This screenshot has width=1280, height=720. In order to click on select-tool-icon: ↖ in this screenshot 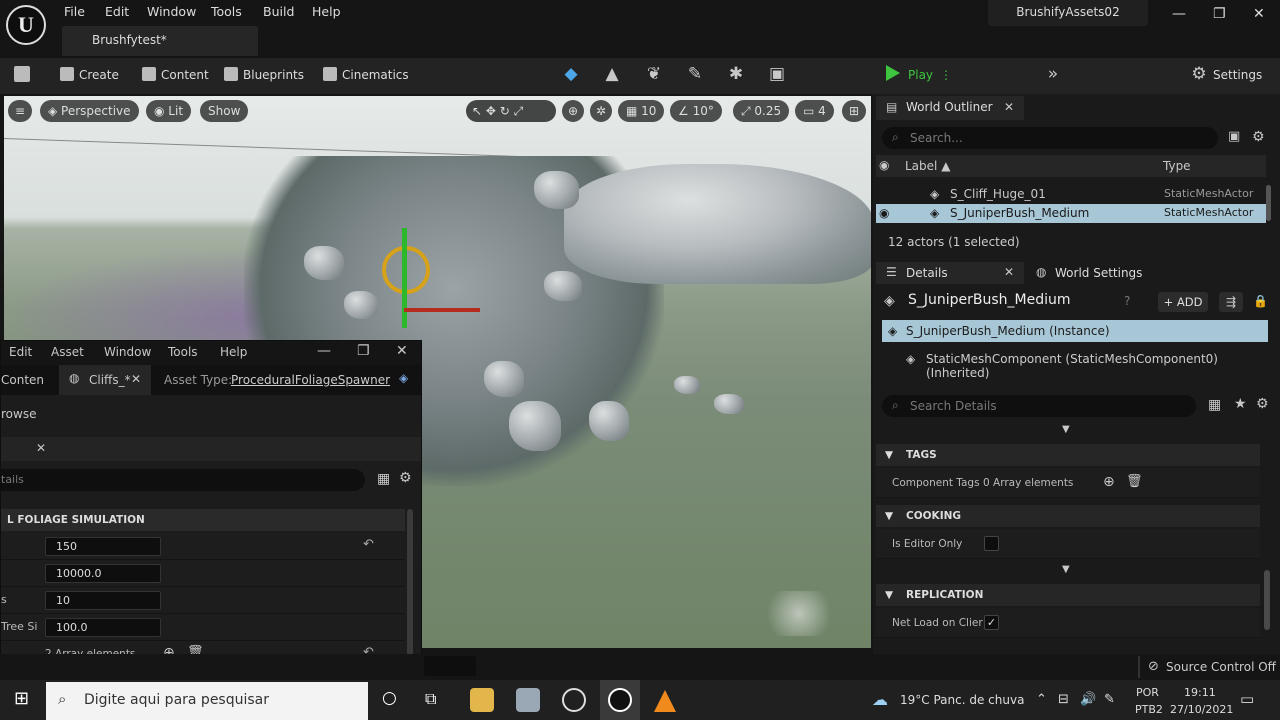, I will do `click(479, 111)`.